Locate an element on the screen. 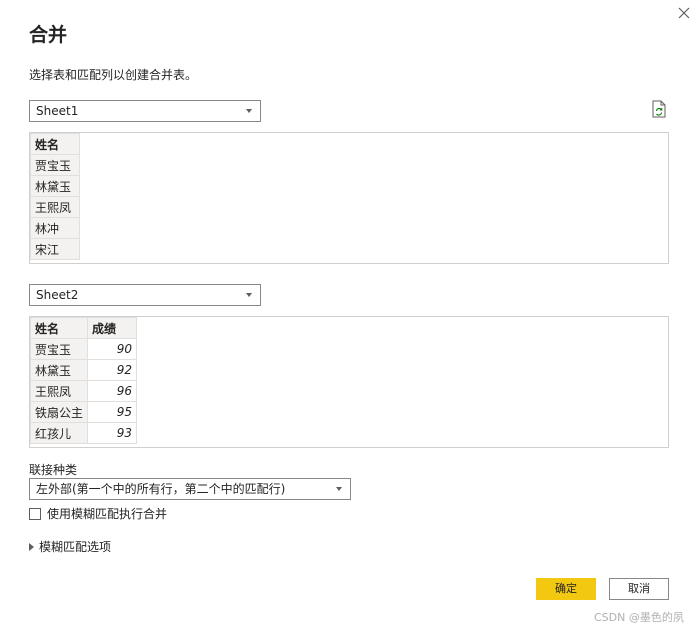 This screenshot has height=629, width=699. table1-select: Sheet1 is located at coordinates (145, 111).